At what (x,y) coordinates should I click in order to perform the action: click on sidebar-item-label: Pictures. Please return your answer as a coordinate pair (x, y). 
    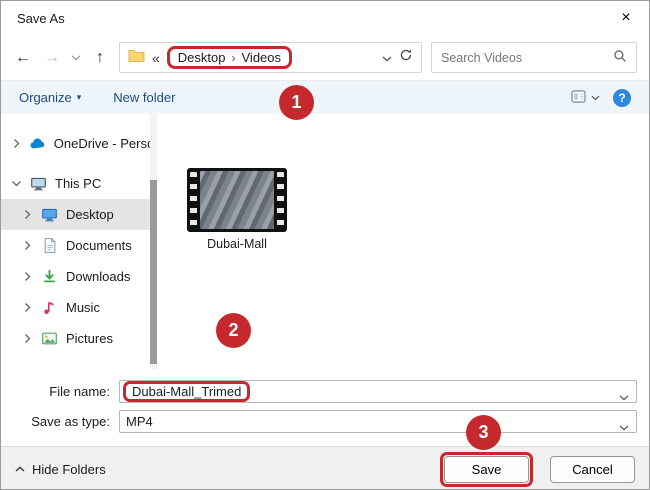
    Looking at the image, I should click on (89, 338).